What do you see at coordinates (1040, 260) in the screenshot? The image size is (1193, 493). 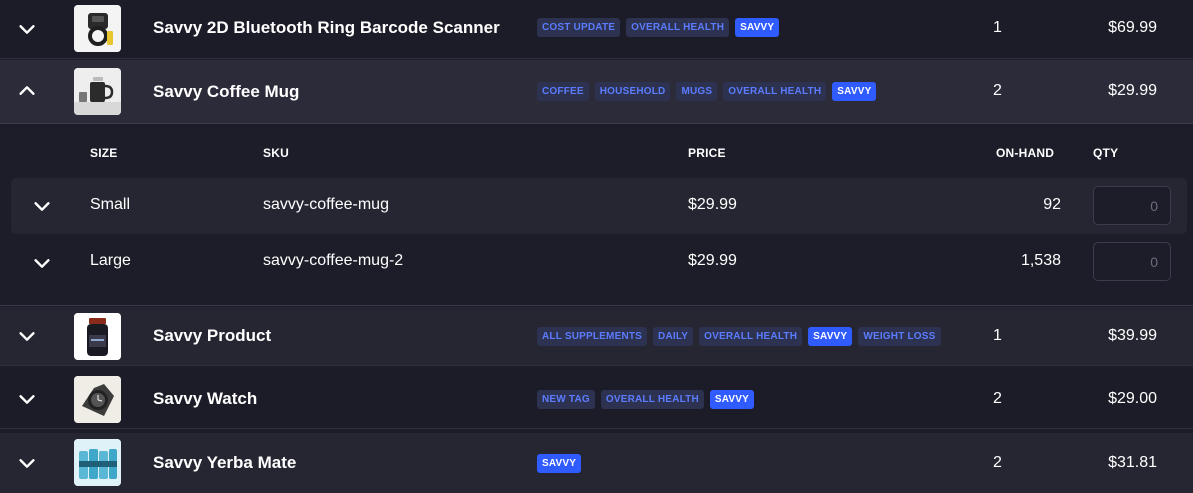 I see `variant-on-hand: 1,538` at bounding box center [1040, 260].